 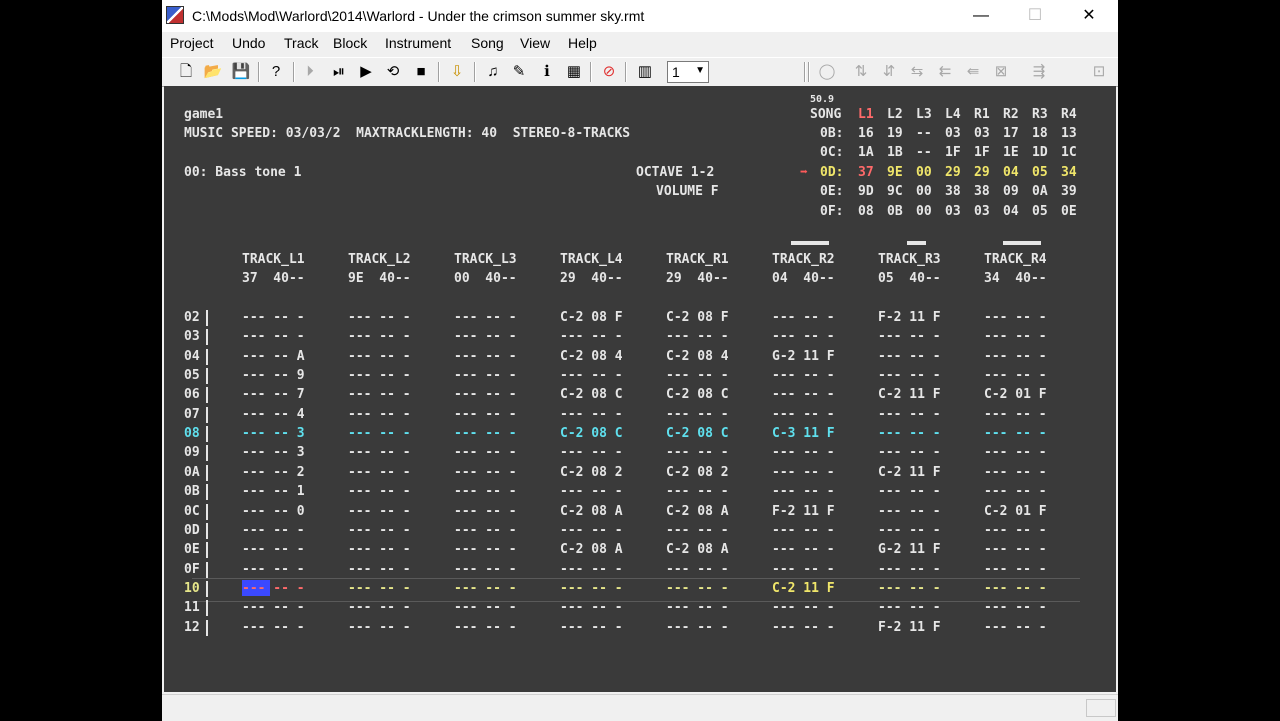 I want to click on pattern-cell: --- -- 2, so click(x=273, y=473).